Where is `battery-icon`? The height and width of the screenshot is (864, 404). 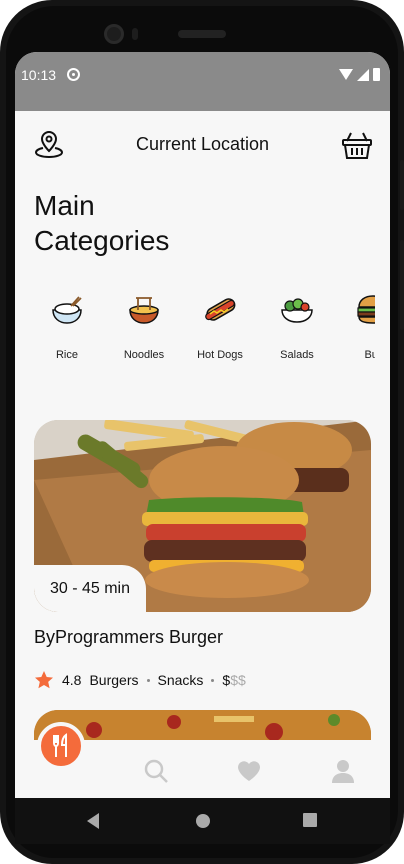
battery-icon is located at coordinates (376, 74).